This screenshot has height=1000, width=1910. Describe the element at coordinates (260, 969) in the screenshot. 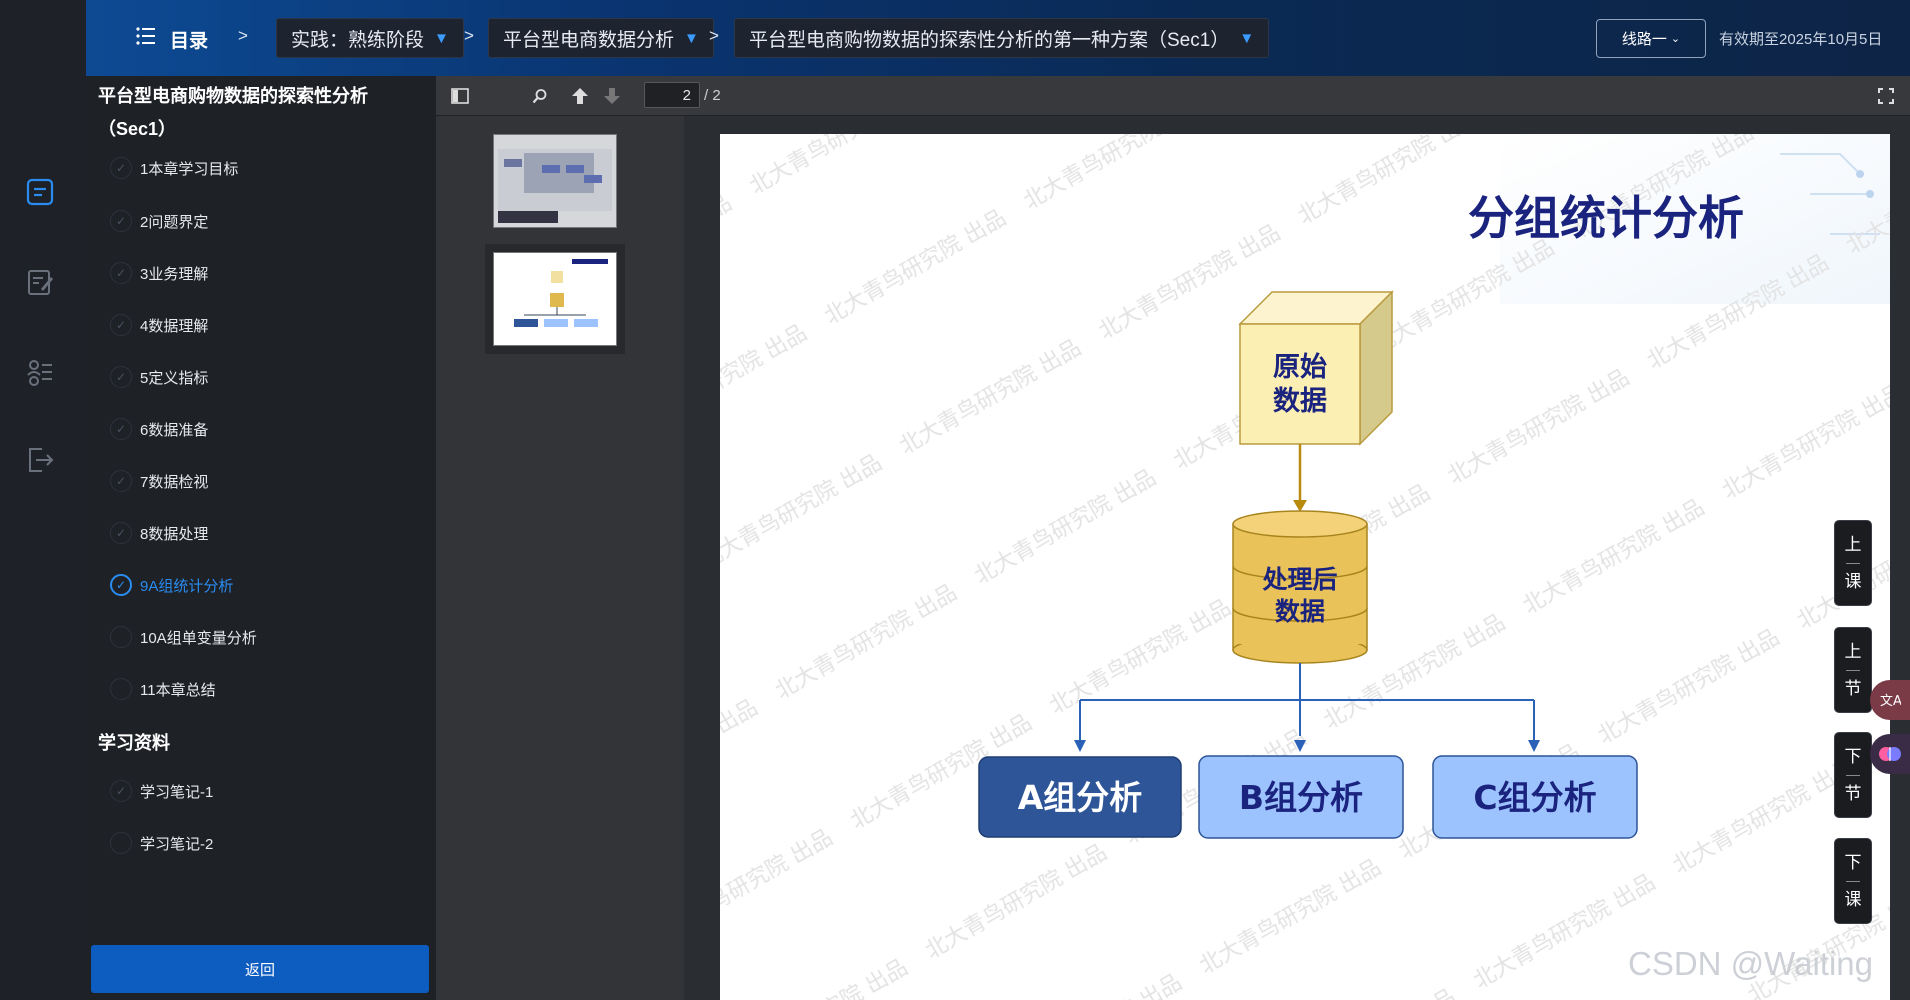

I see `back-button: 返回` at that location.